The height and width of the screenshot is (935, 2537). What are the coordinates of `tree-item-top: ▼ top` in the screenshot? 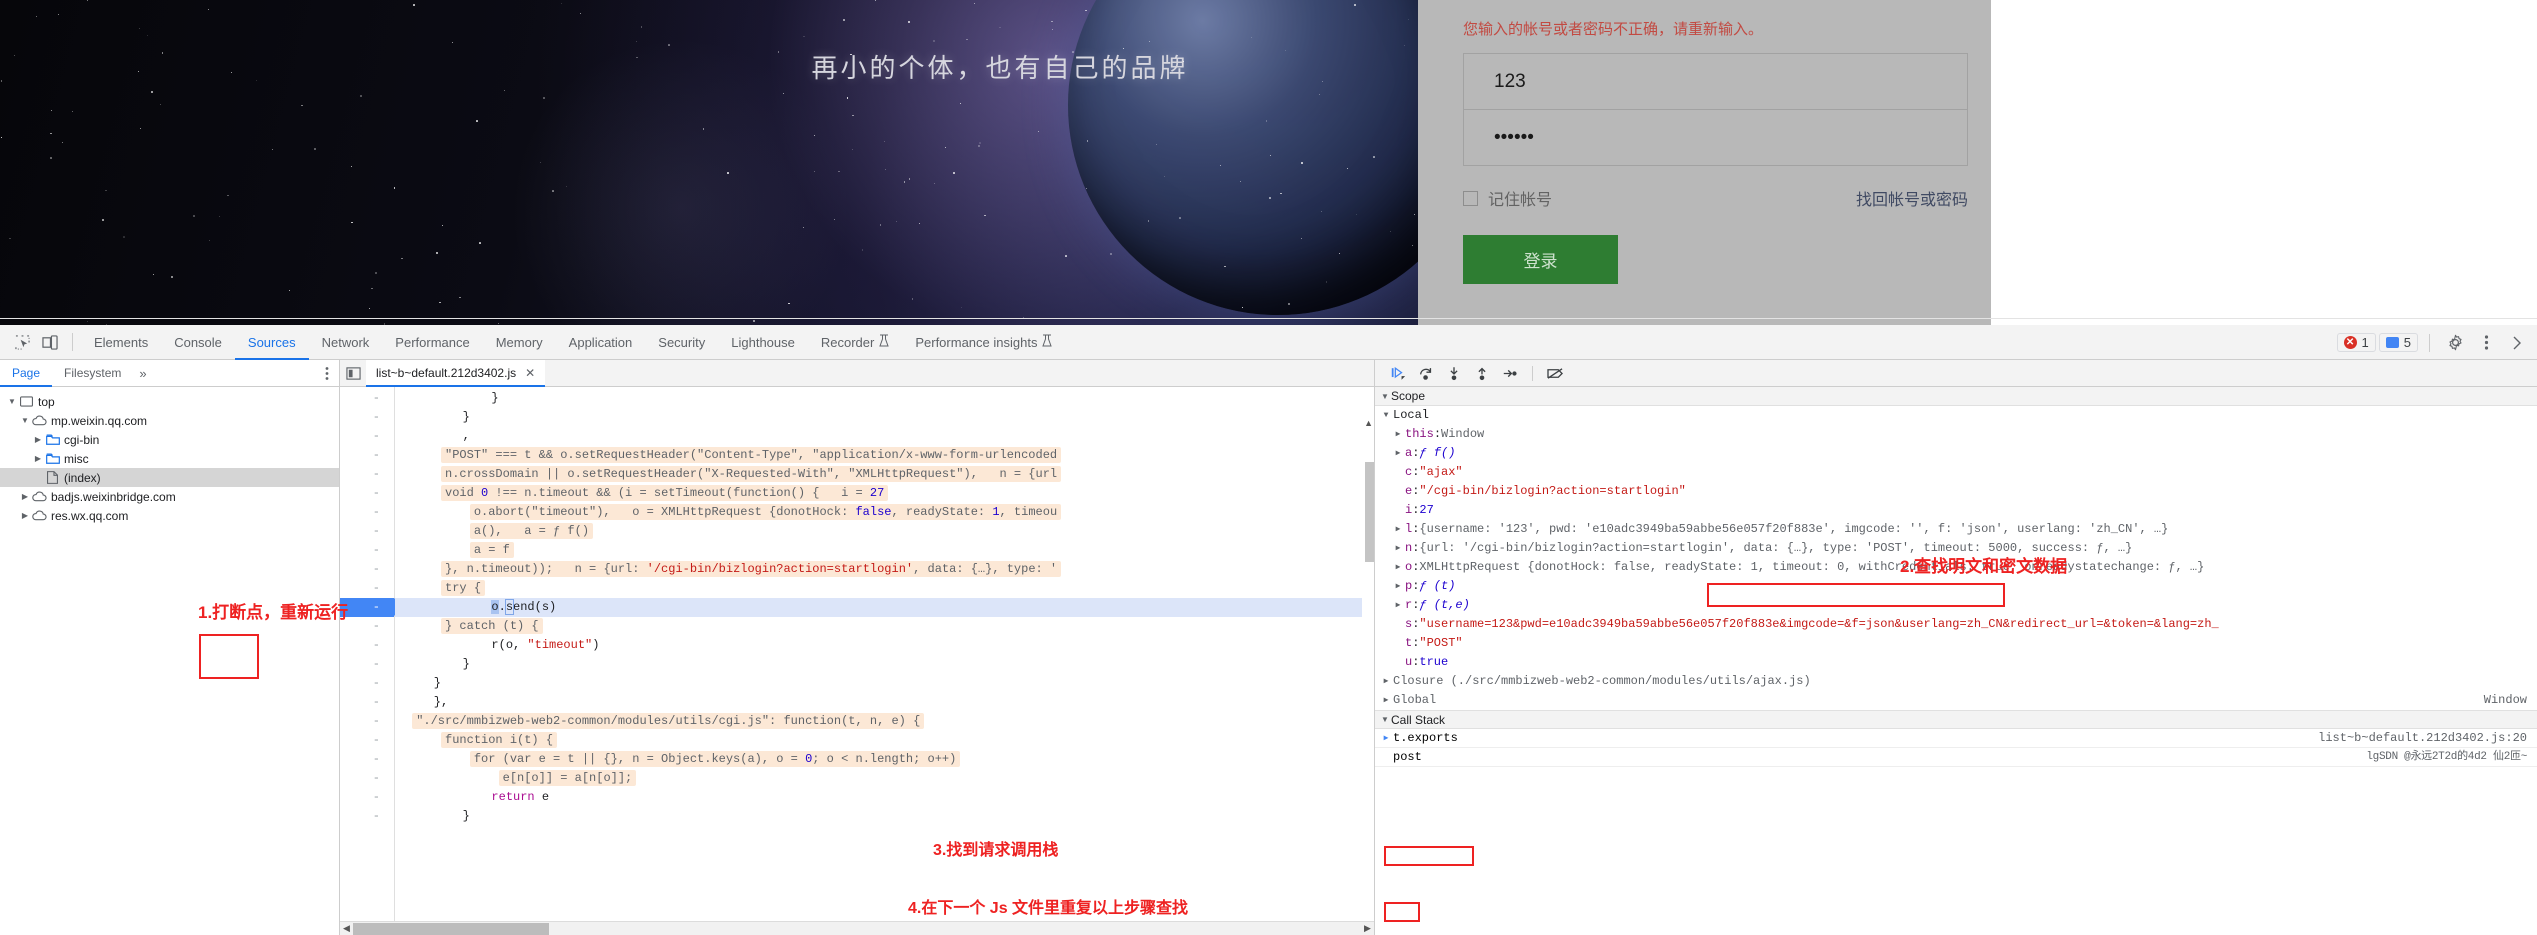 It's located at (169, 401).